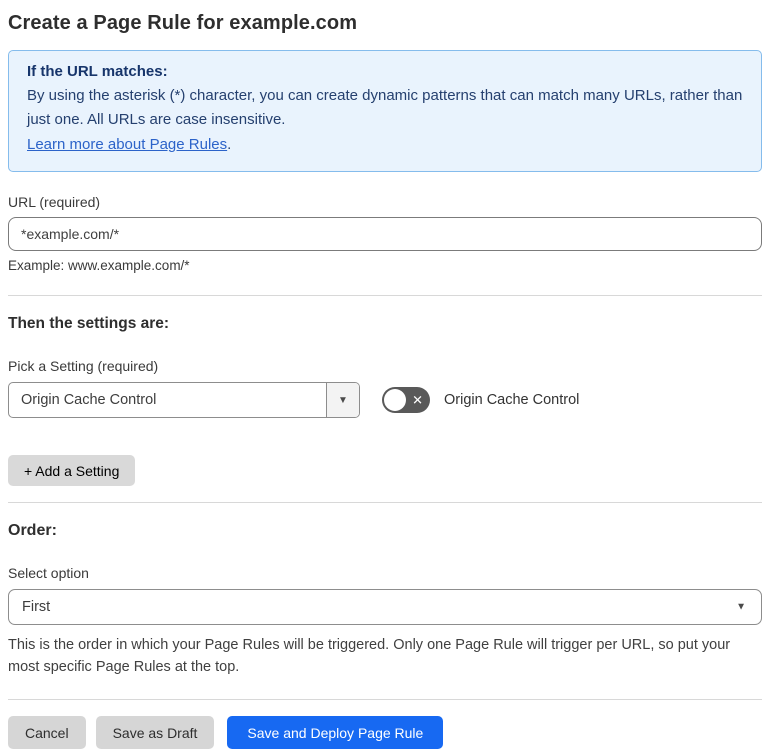 This screenshot has width=770, height=749. Describe the element at coordinates (127, 144) in the screenshot. I see `learn-more-link: Learn more about Page Rules` at that location.